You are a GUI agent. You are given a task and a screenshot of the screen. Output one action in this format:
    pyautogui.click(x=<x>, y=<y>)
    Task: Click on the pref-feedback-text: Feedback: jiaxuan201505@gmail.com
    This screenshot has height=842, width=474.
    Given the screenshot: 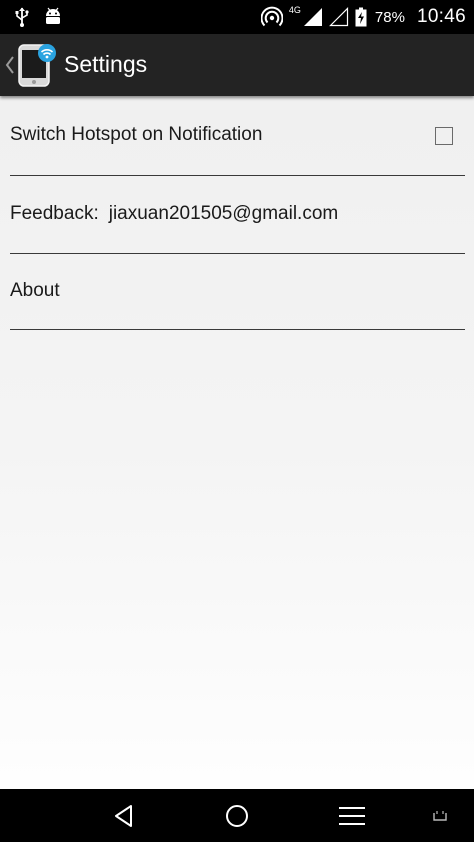 What is the action you would take?
    pyautogui.click(x=174, y=214)
    